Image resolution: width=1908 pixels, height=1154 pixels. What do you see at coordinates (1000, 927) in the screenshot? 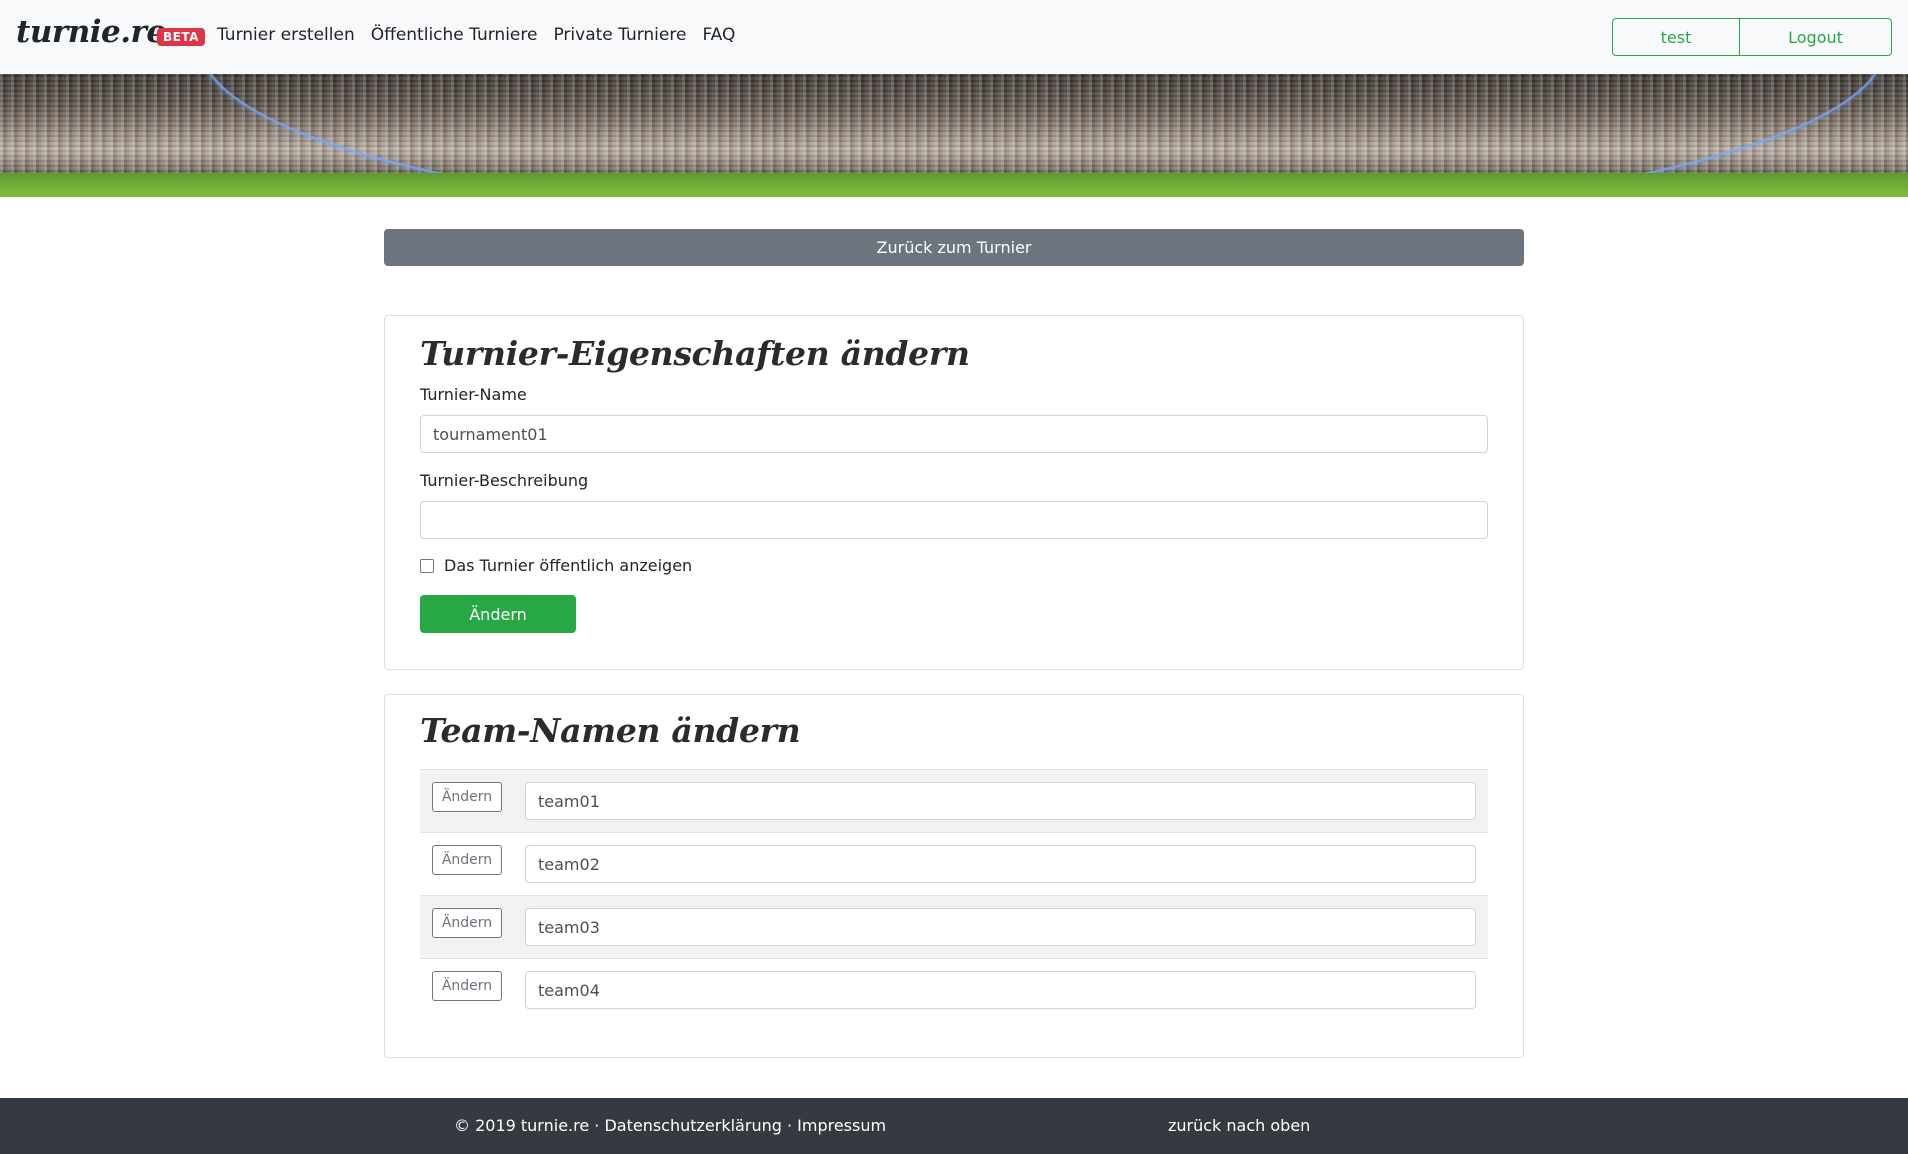
I see `team-name-input: team03` at bounding box center [1000, 927].